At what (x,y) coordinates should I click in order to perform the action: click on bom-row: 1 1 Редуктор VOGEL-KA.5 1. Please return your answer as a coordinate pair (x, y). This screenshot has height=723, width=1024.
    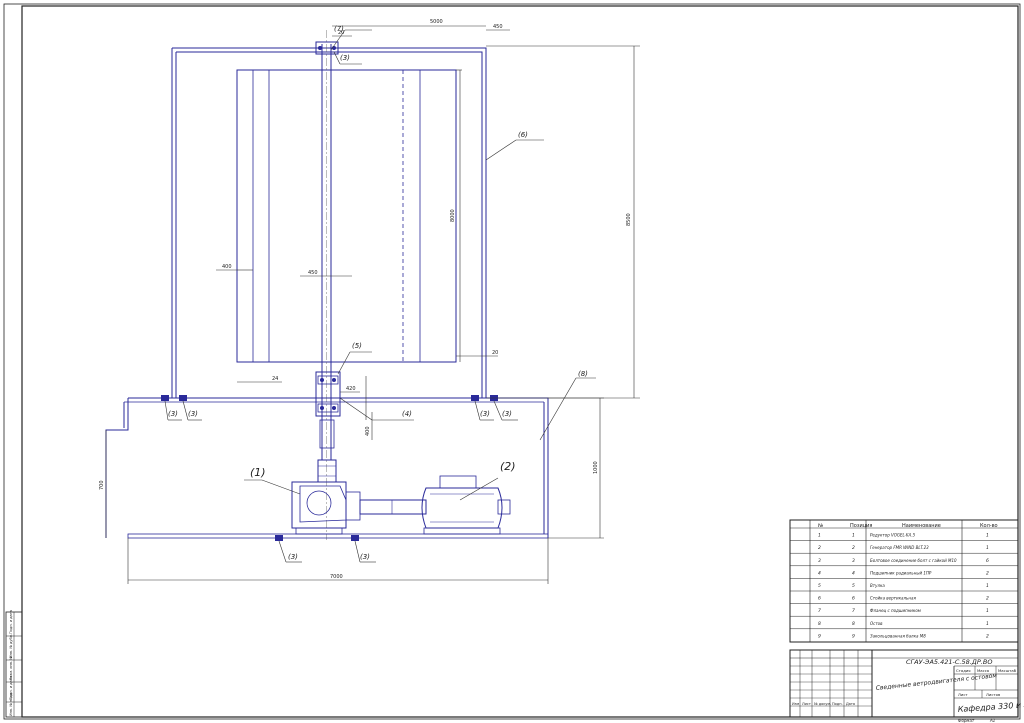
    Looking at the image, I should click on (903, 536).